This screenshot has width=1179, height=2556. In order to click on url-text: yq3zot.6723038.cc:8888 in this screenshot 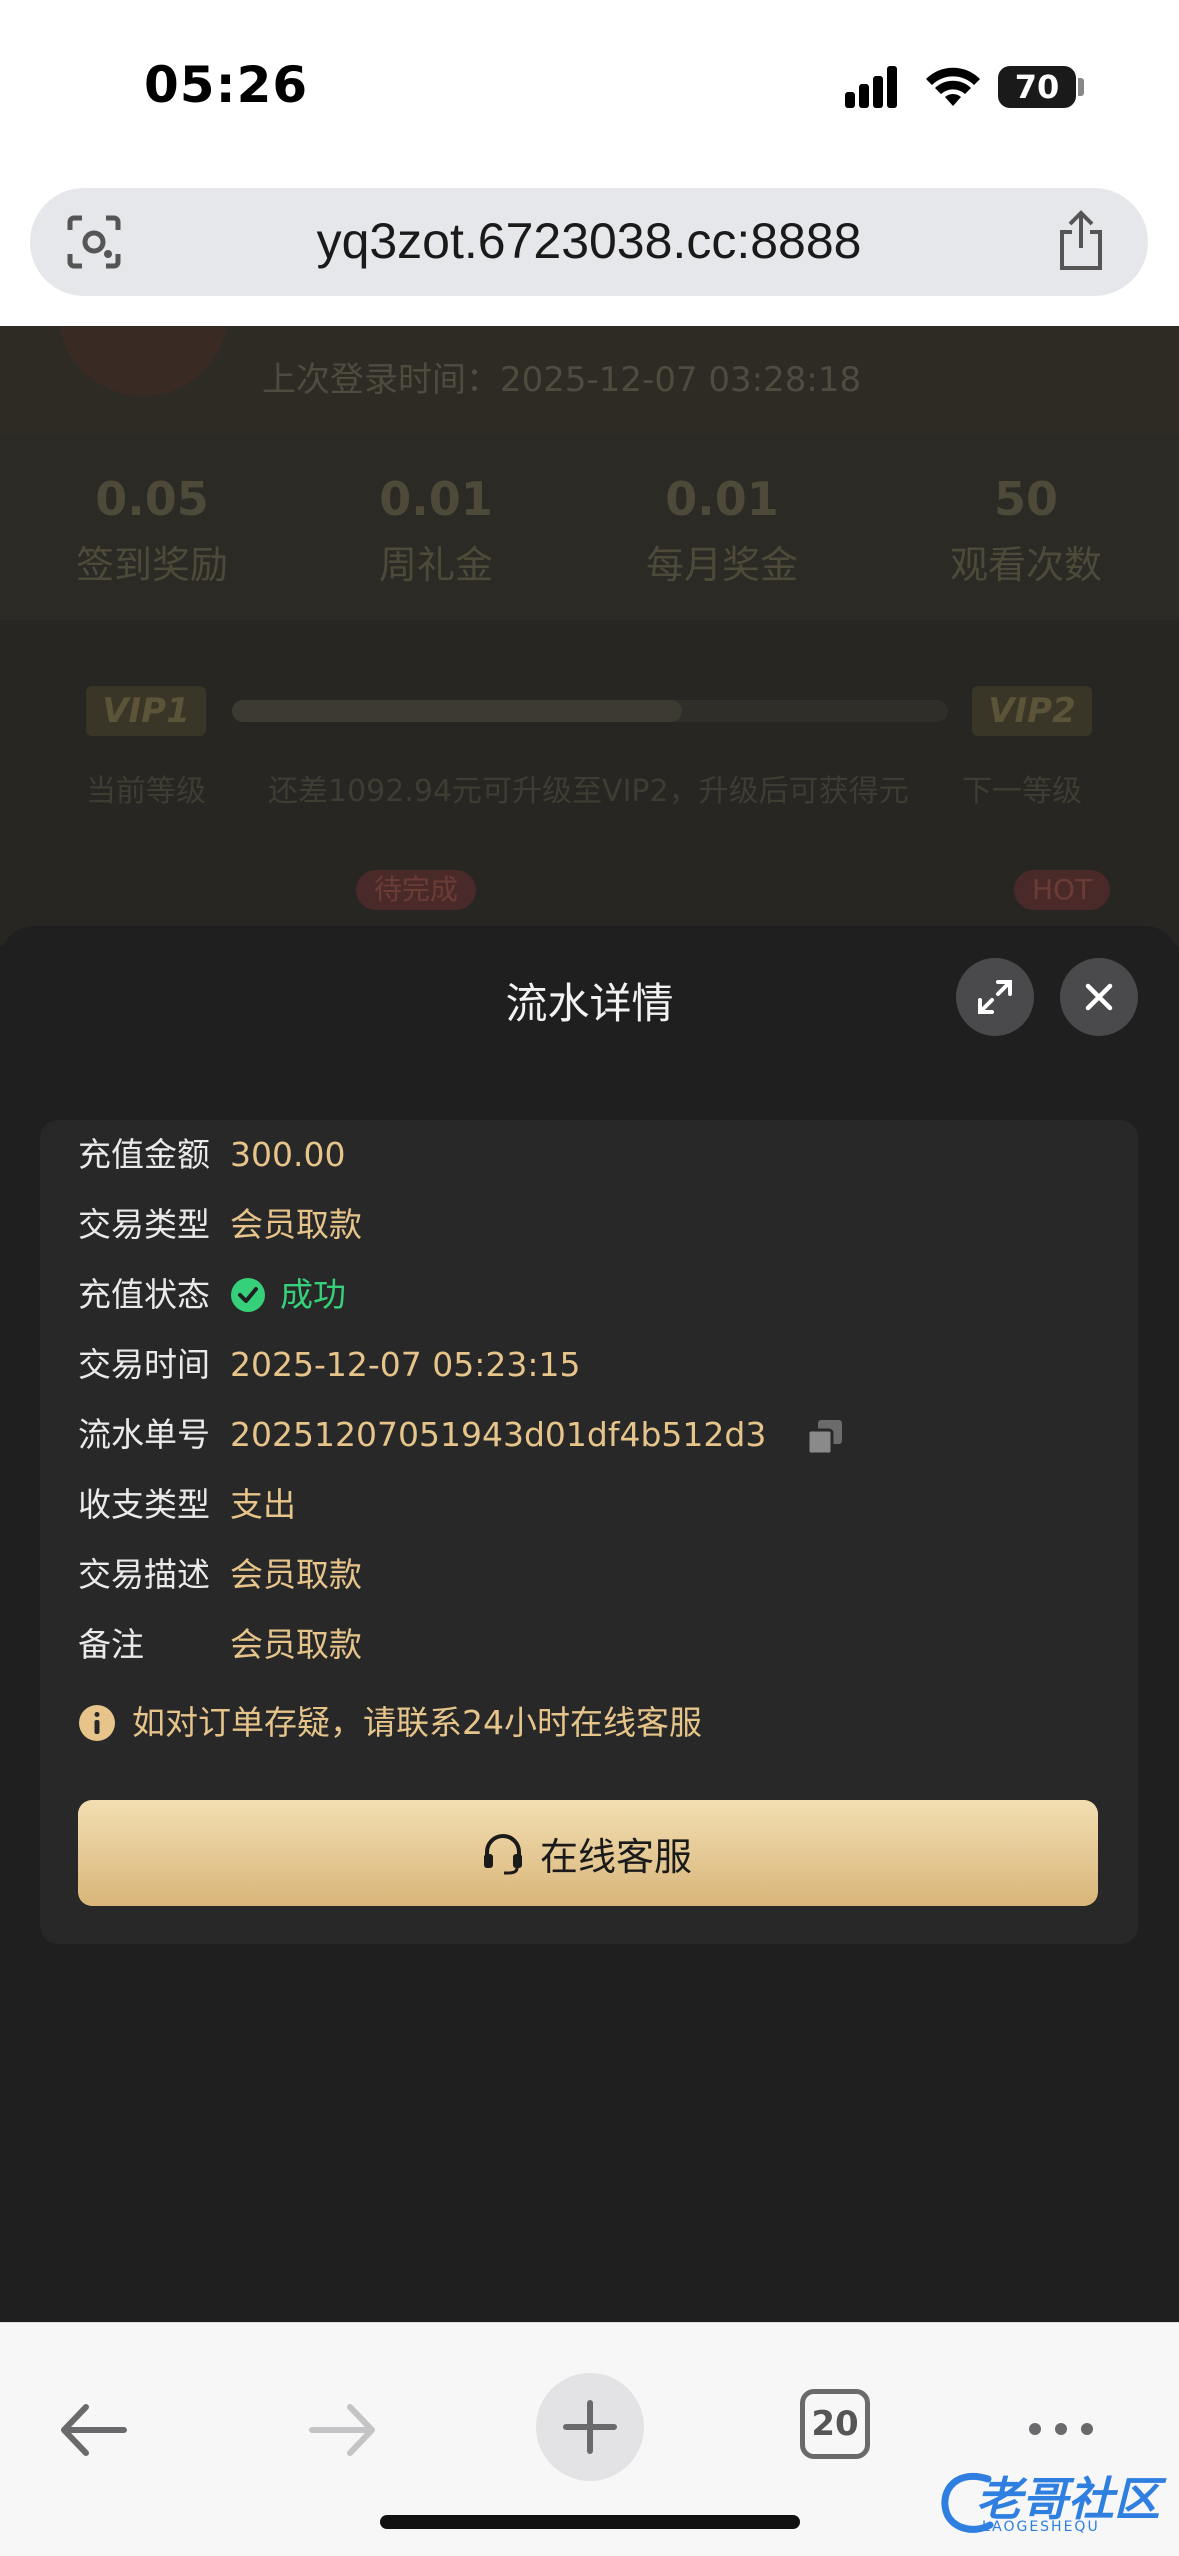, I will do `click(589, 241)`.